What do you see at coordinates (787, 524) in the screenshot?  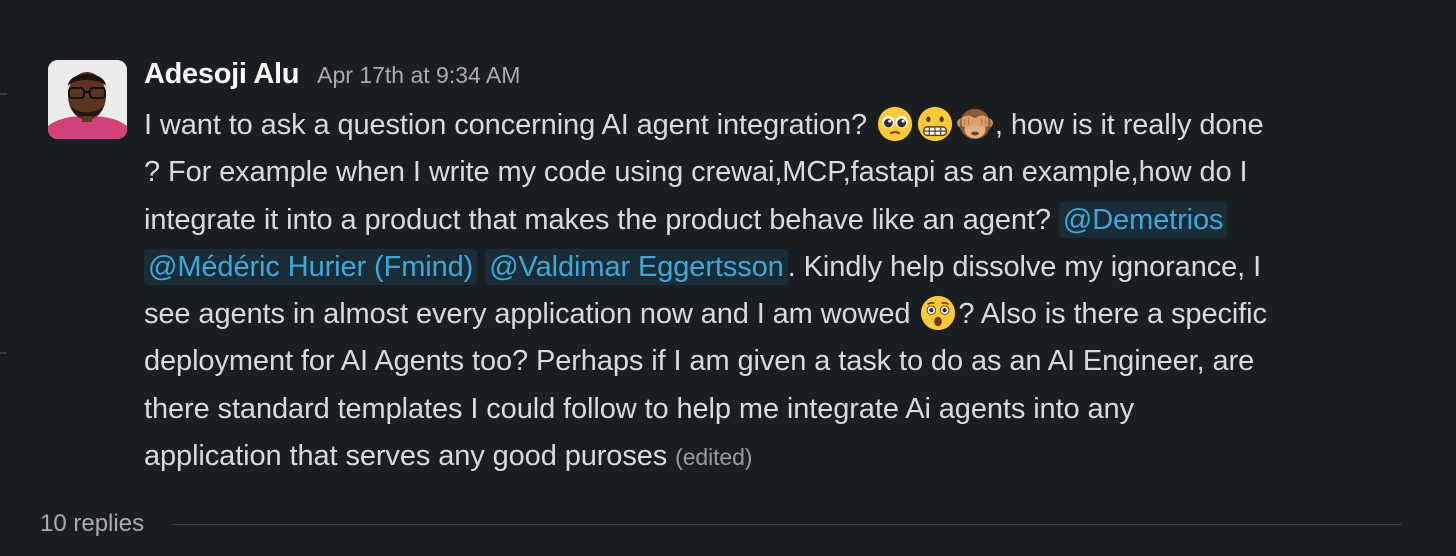 I see `replies-divider` at bounding box center [787, 524].